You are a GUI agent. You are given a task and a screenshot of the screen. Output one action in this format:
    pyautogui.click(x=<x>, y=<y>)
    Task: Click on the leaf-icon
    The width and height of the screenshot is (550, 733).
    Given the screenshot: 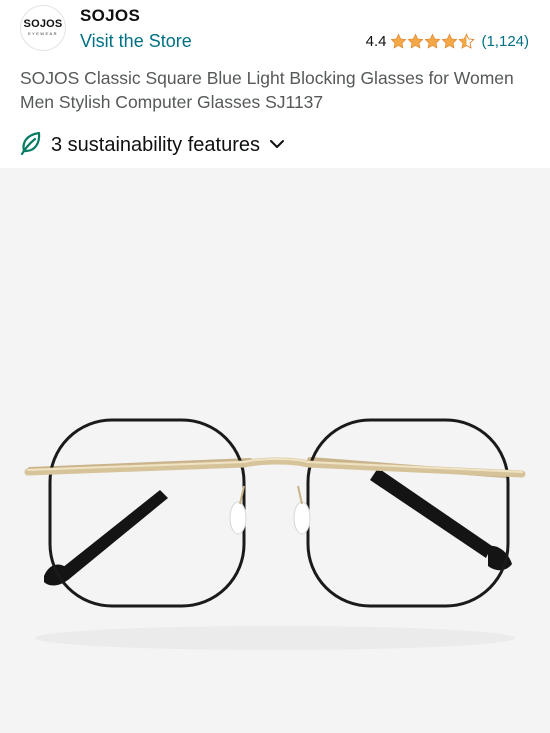 What is the action you would take?
    pyautogui.click(x=31, y=145)
    